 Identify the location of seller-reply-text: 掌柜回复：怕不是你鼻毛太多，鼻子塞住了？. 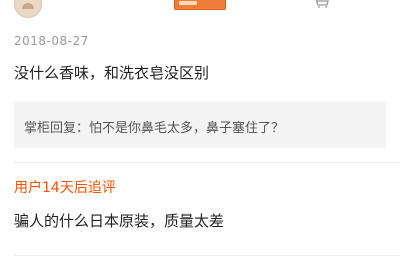
(154, 128).